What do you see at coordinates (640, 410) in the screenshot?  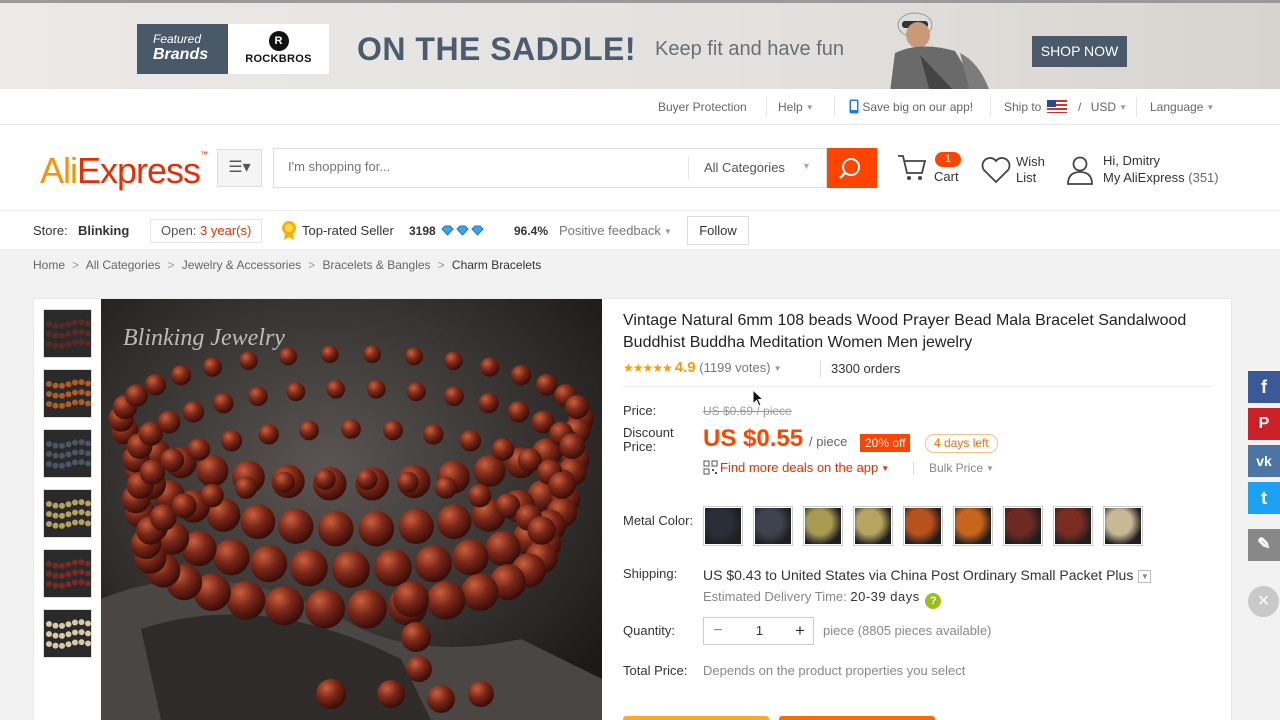 I see `price-label: Price:` at bounding box center [640, 410].